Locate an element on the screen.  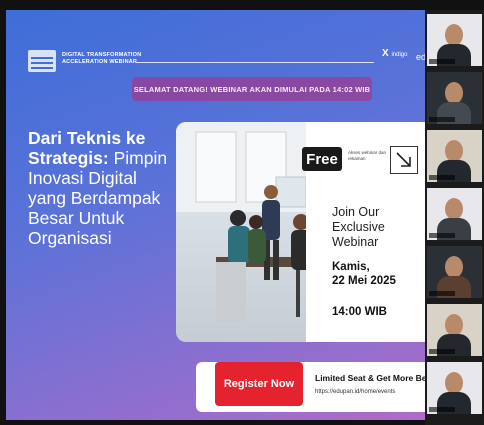
join-webinar-text: Join Our Exclusive Webinar is located at coordinates (358, 227).